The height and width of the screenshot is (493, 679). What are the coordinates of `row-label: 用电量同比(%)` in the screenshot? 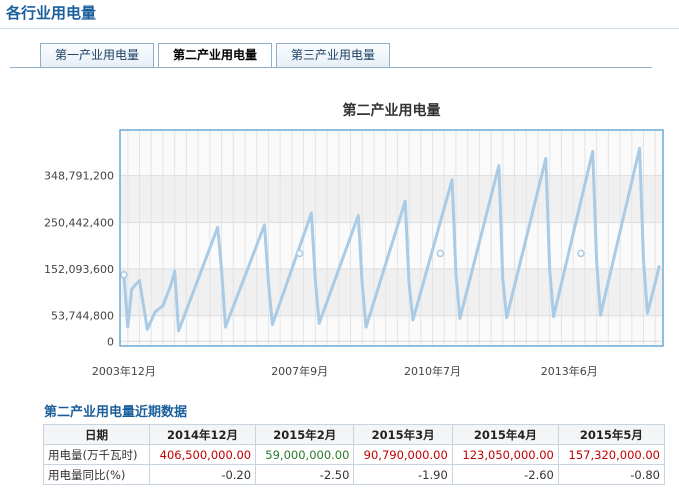 It's located at (96, 474).